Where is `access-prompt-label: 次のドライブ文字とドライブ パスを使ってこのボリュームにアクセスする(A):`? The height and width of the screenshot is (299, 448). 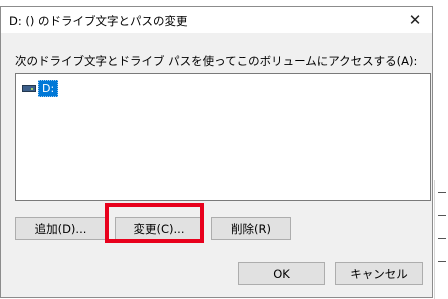
access-prompt-label: 次のドライブ文字とドライブ パスを使ってこのボリュームにアクセスする(A): is located at coordinates (216, 61).